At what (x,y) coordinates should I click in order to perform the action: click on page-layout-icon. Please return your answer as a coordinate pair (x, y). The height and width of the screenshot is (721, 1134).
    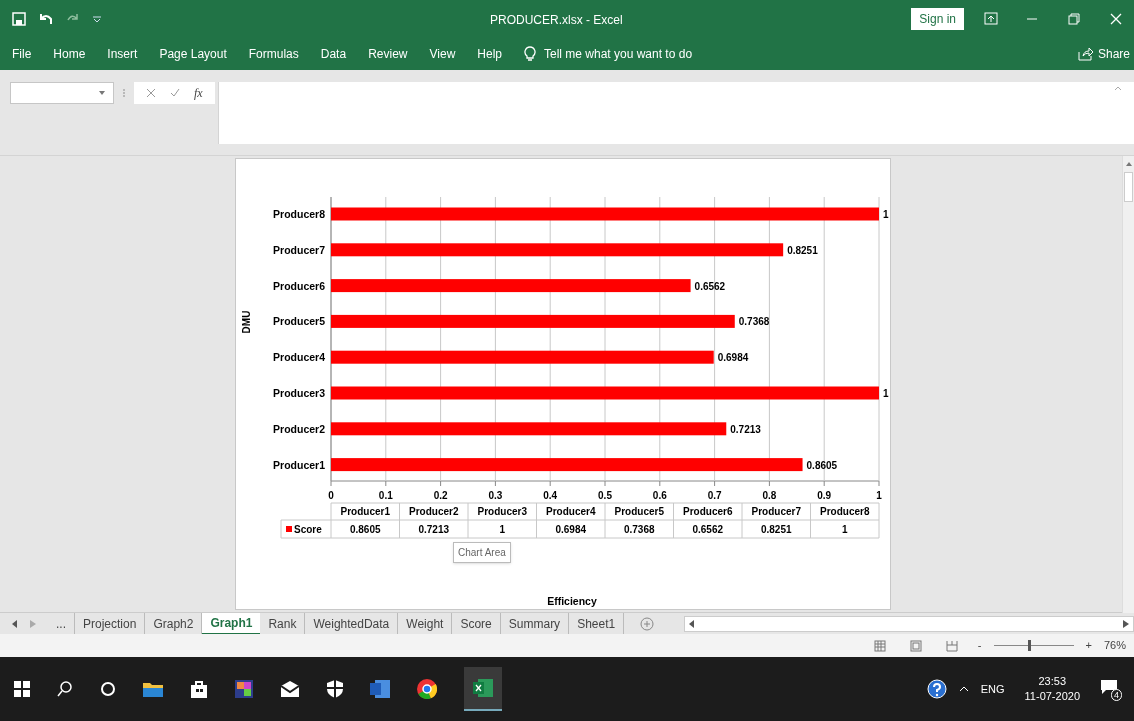
    Looking at the image, I should click on (915, 645).